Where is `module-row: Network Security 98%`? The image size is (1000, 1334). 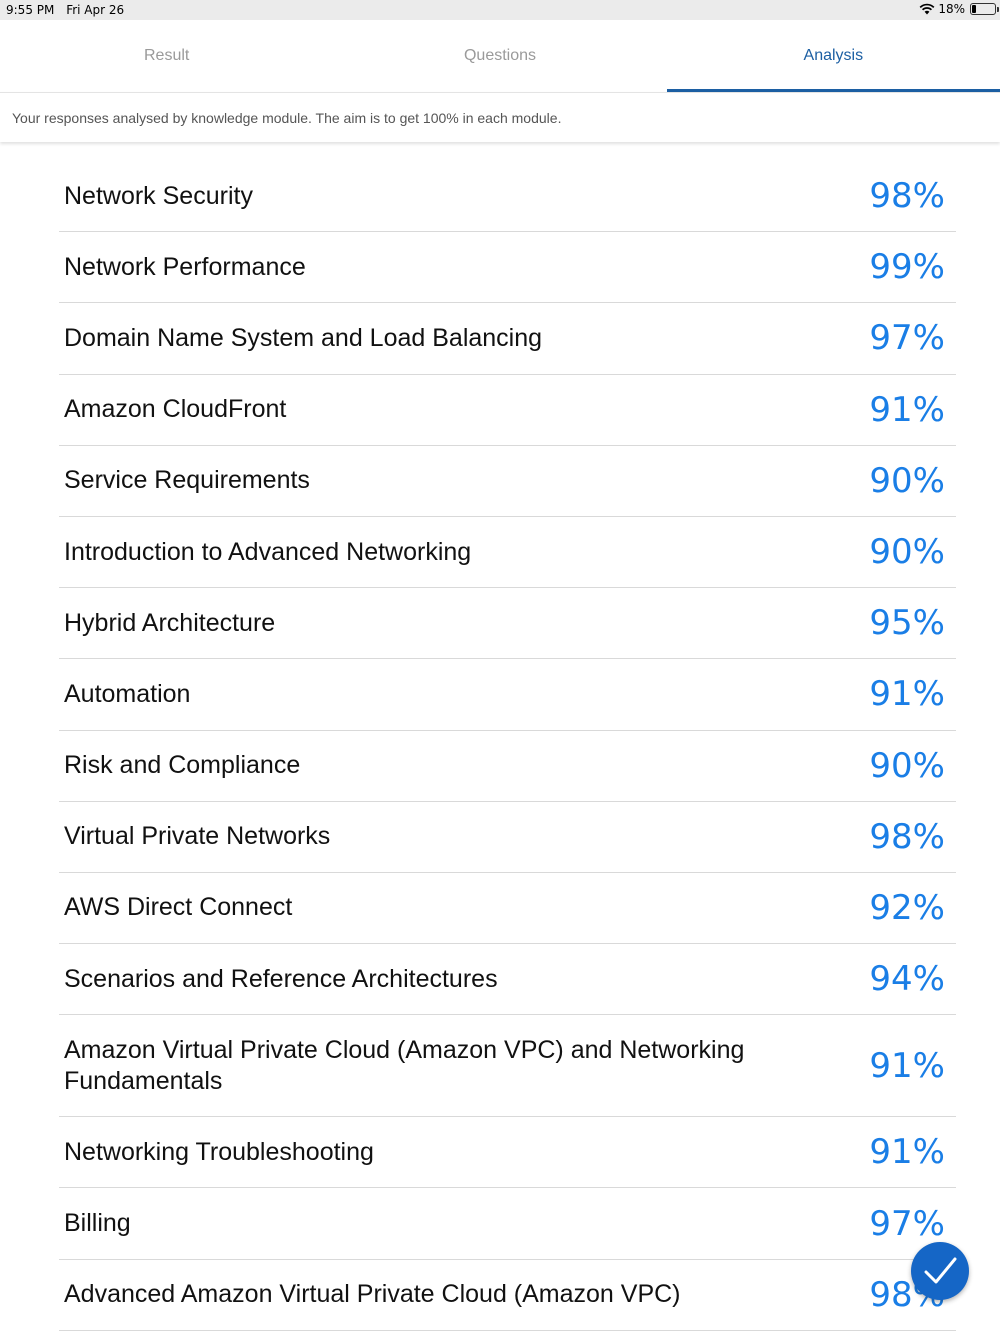
module-row: Network Security 98% is located at coordinates (507, 197).